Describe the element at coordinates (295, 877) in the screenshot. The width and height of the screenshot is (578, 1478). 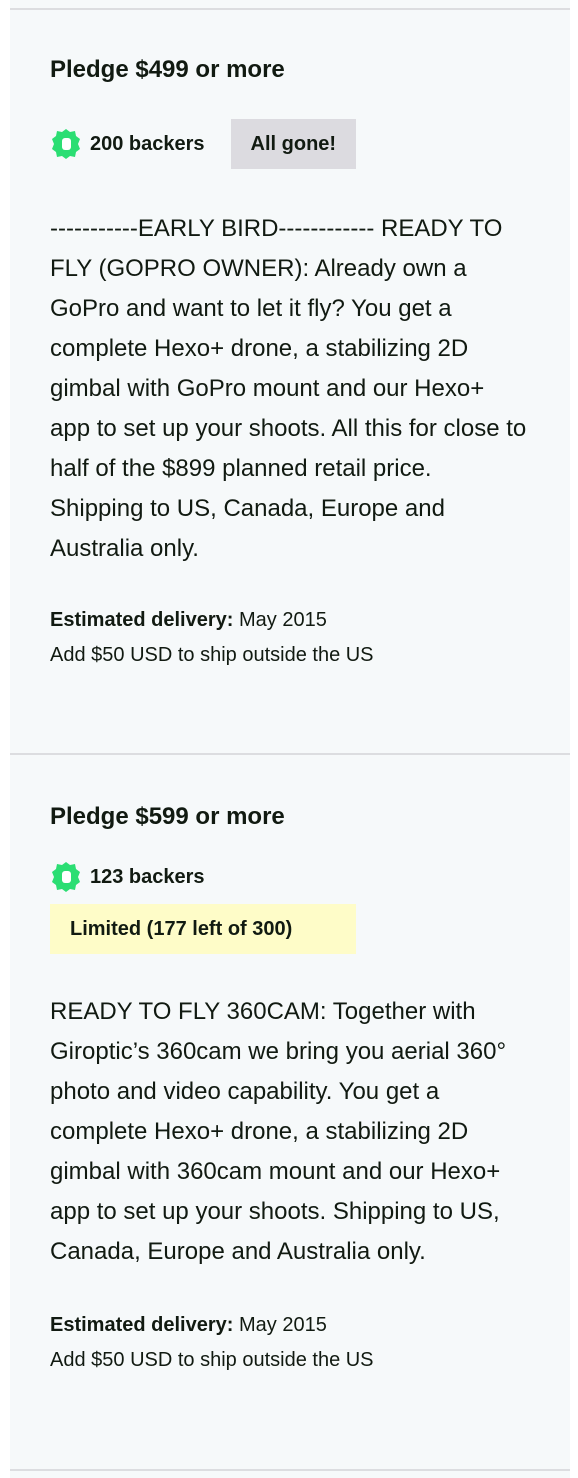
I see `backers-count: 123 backers` at that location.